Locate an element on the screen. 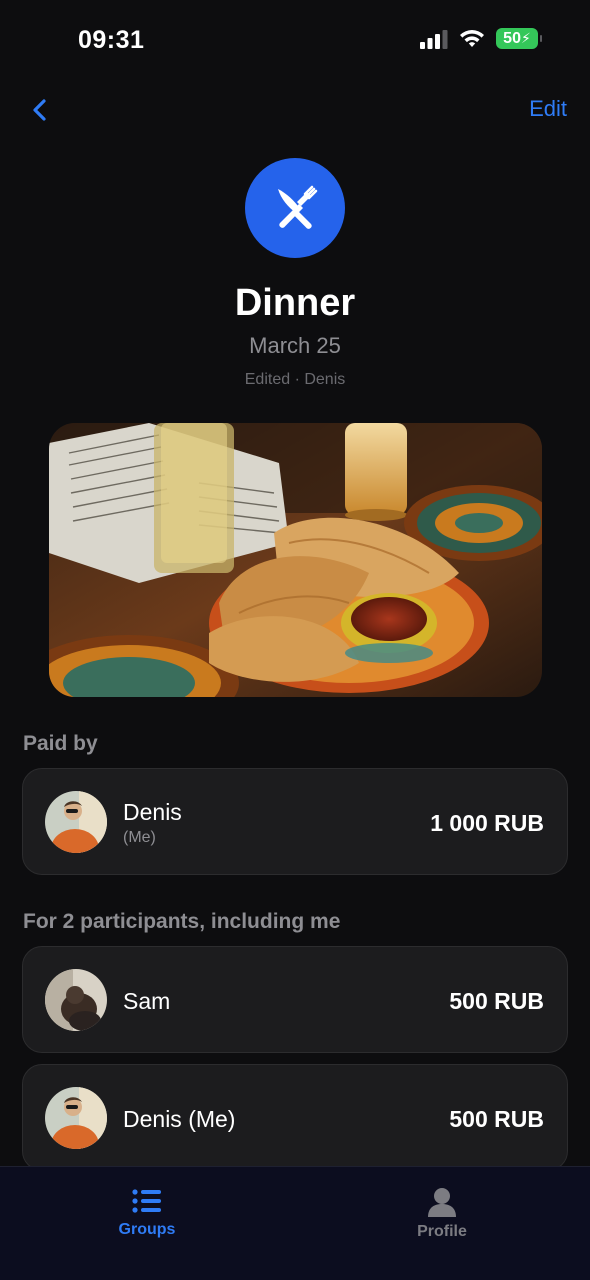  list-icon is located at coordinates (146, 1201).